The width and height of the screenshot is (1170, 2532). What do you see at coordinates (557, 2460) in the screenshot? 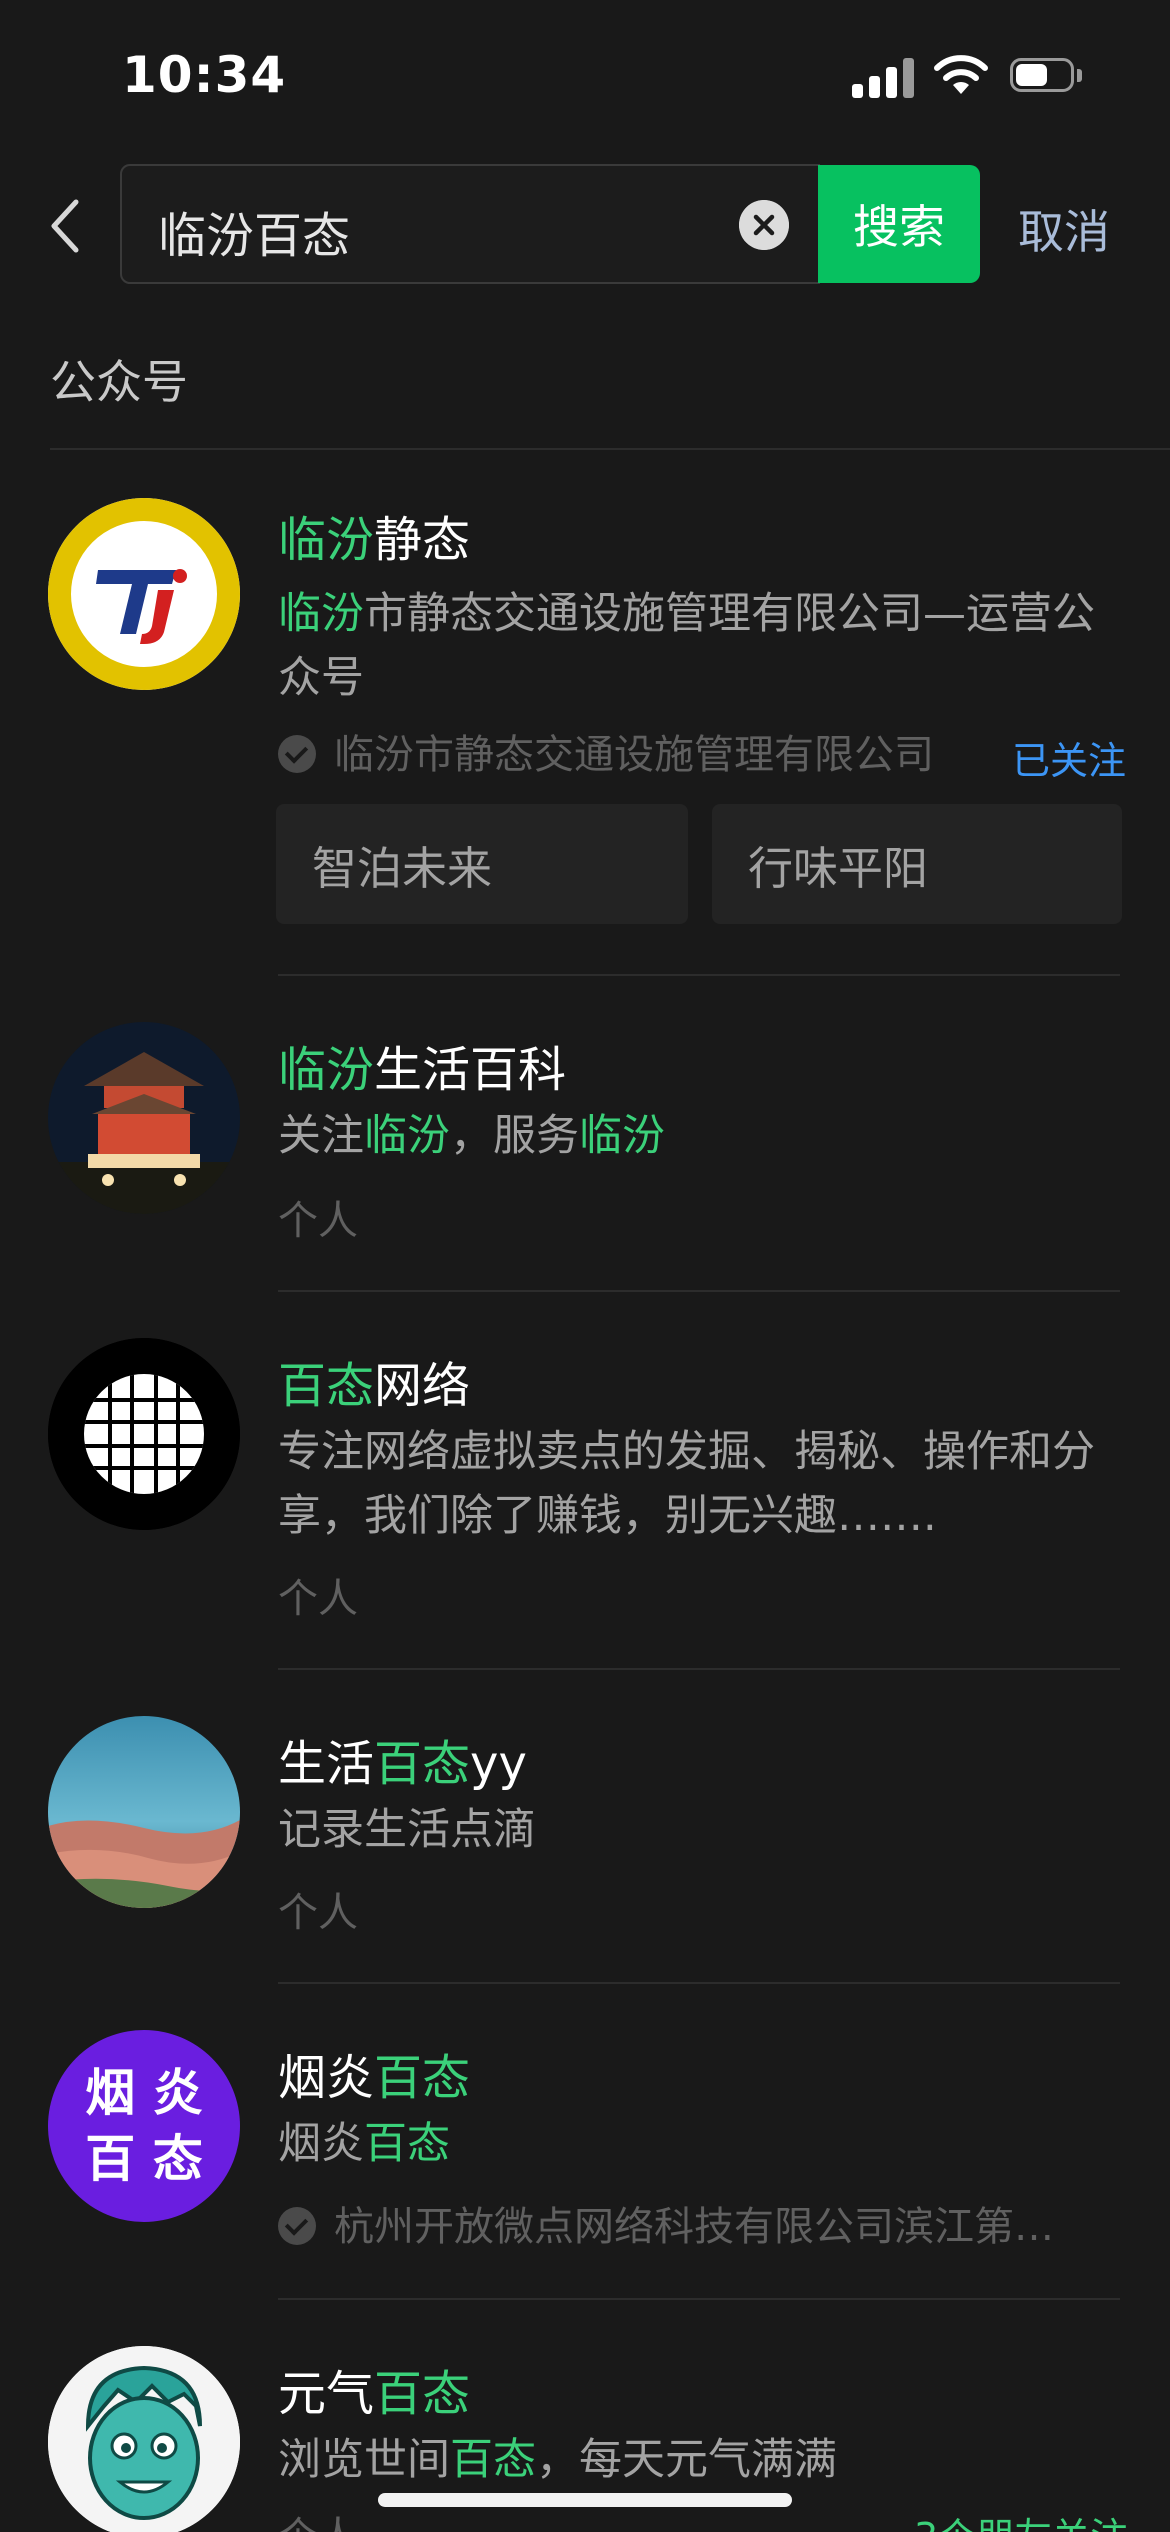
I see `result-description: 浏览世间百态，每天元气满满` at bounding box center [557, 2460].